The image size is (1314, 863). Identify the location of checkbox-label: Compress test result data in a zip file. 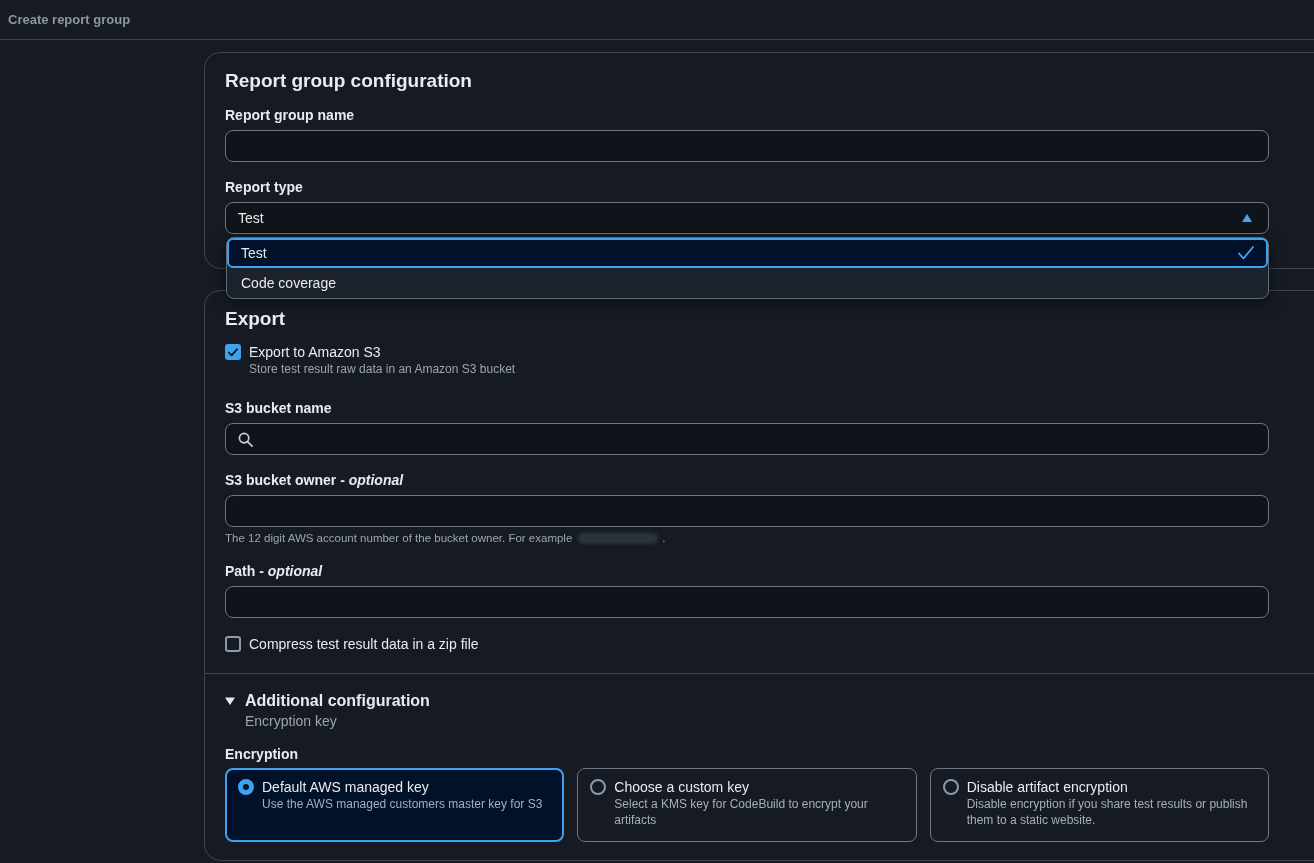
(364, 644).